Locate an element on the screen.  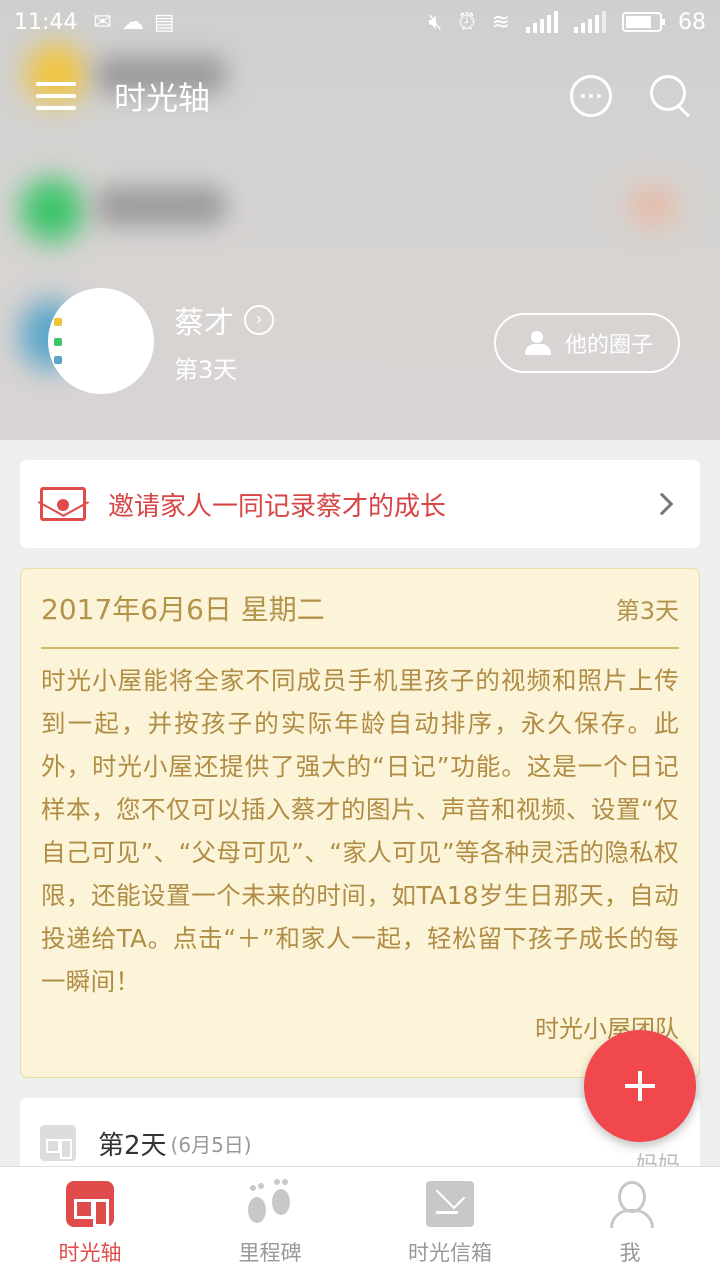
page-title: 时光轴 is located at coordinates (162, 98).